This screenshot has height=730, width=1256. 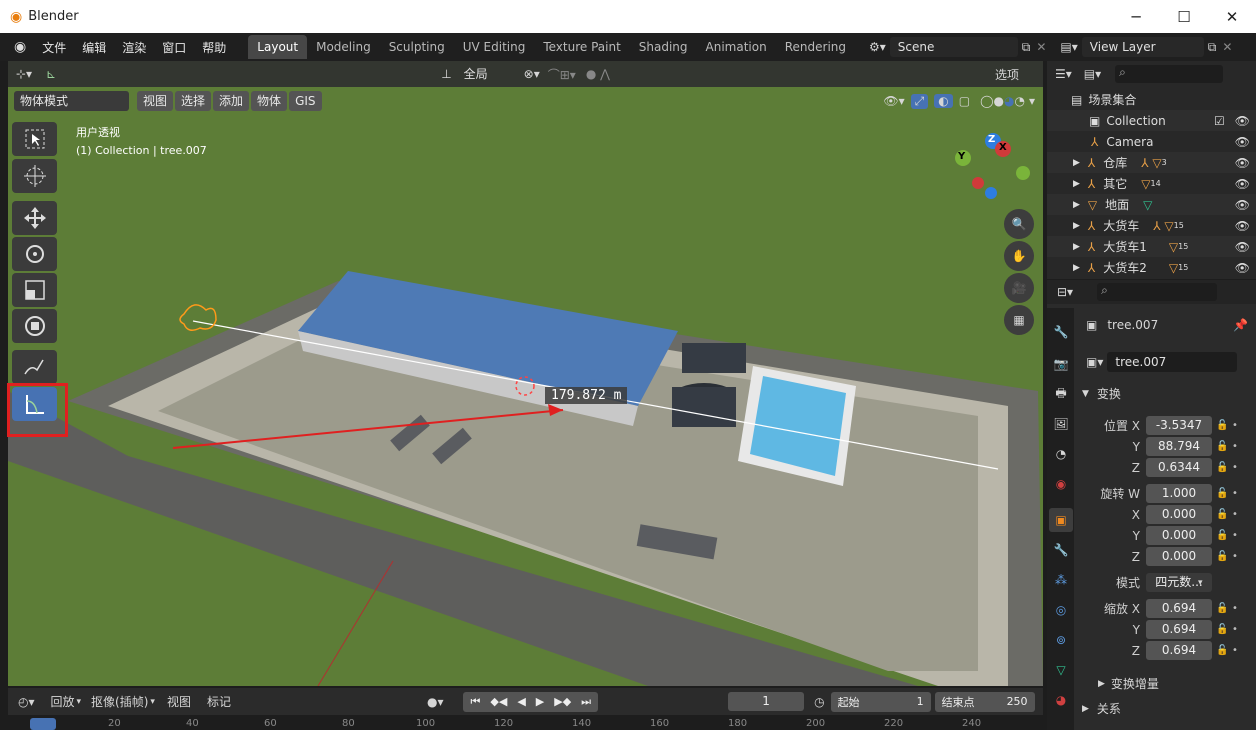 What do you see at coordinates (1061, 700) in the screenshot?
I see `material-tab-icon: ◕` at bounding box center [1061, 700].